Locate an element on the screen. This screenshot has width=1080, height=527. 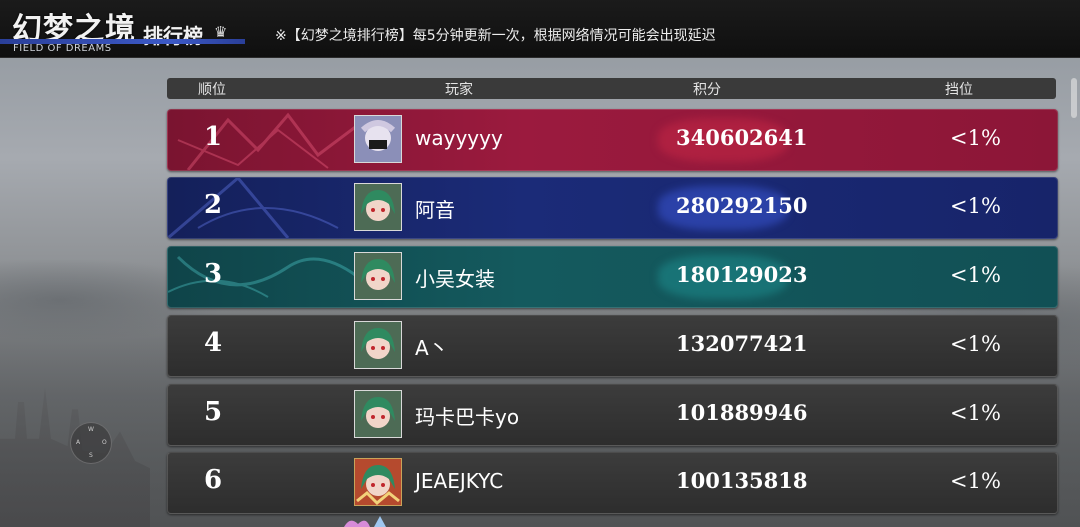
table-row: 3 小吴女装 180129023 <1% is located at coordinates (612, 277).